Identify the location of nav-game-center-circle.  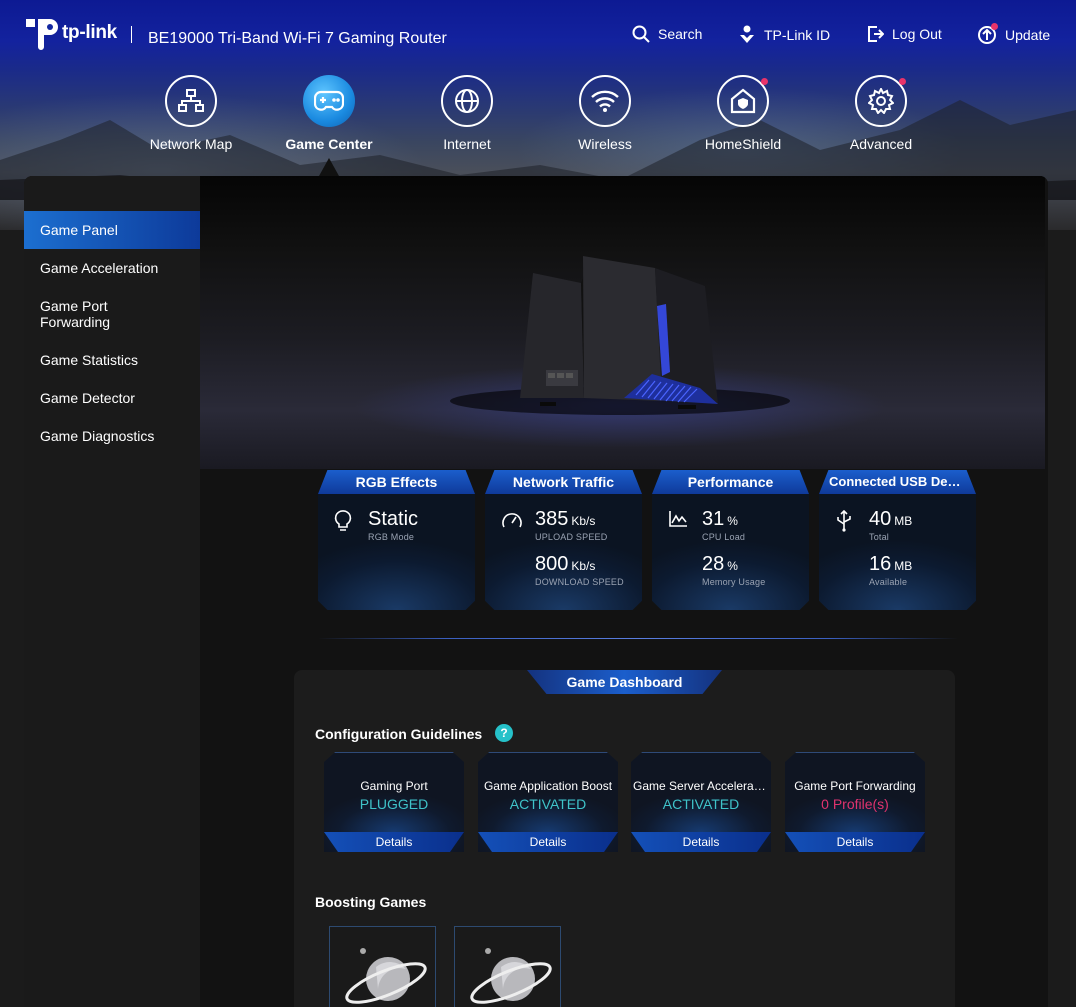
(329, 101).